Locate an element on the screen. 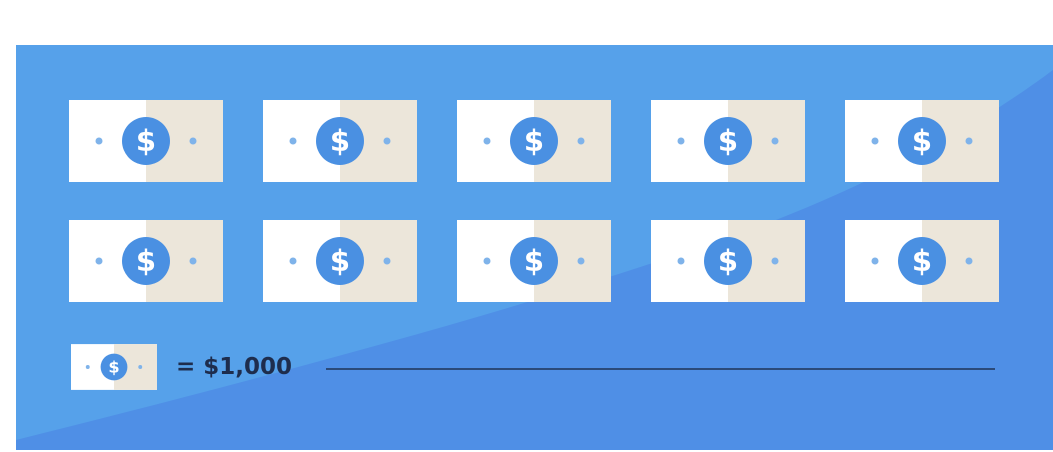 This screenshot has height=452, width=1053. dollar-sign: $ is located at coordinates (113, 367).